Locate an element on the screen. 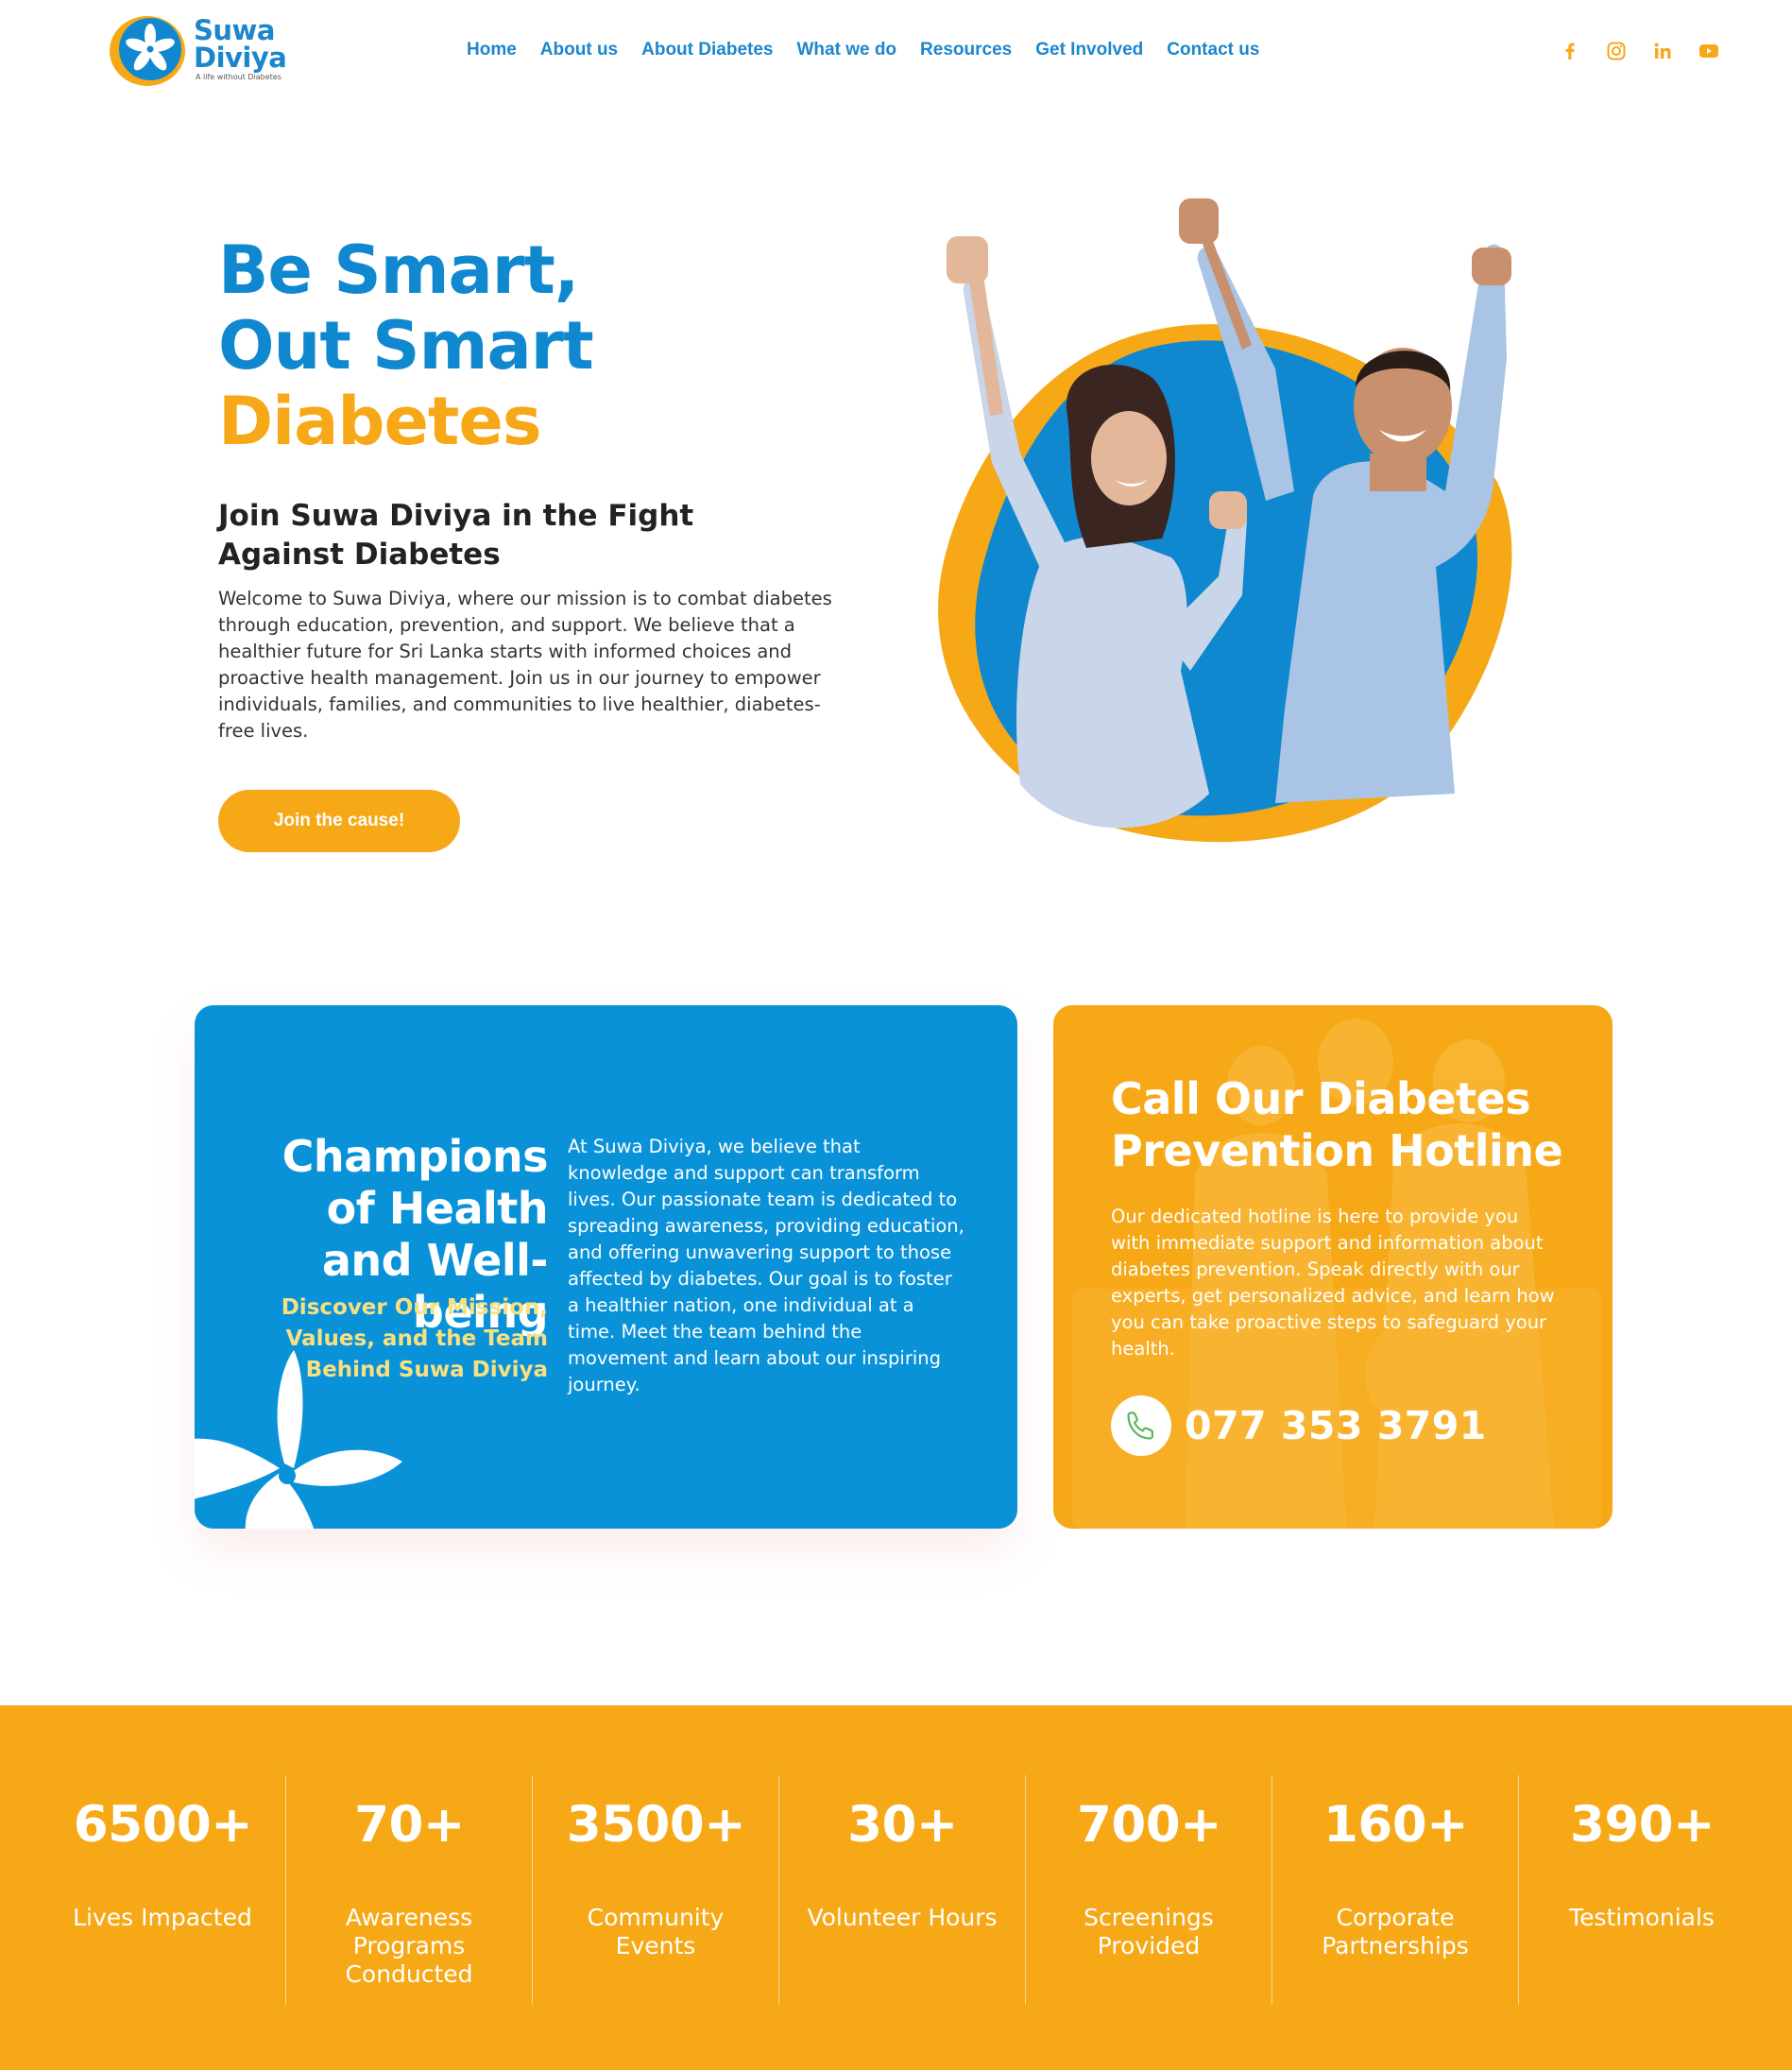 The width and height of the screenshot is (1792, 2070). nav-get-involved: Get Involved is located at coordinates (1089, 50).